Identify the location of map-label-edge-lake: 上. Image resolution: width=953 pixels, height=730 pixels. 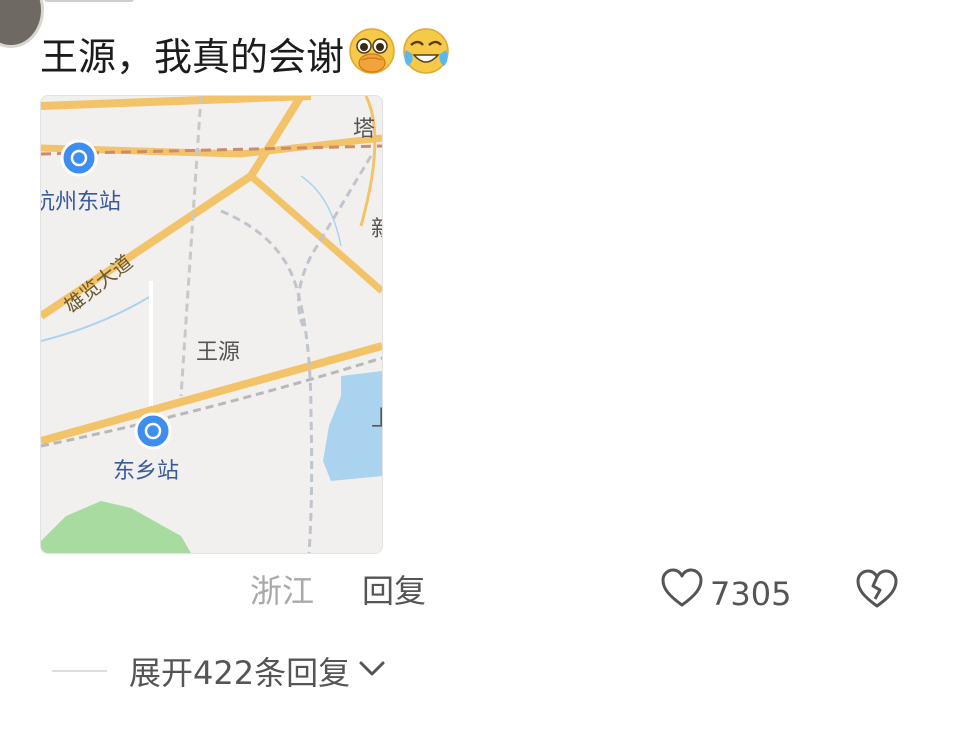
(376, 418).